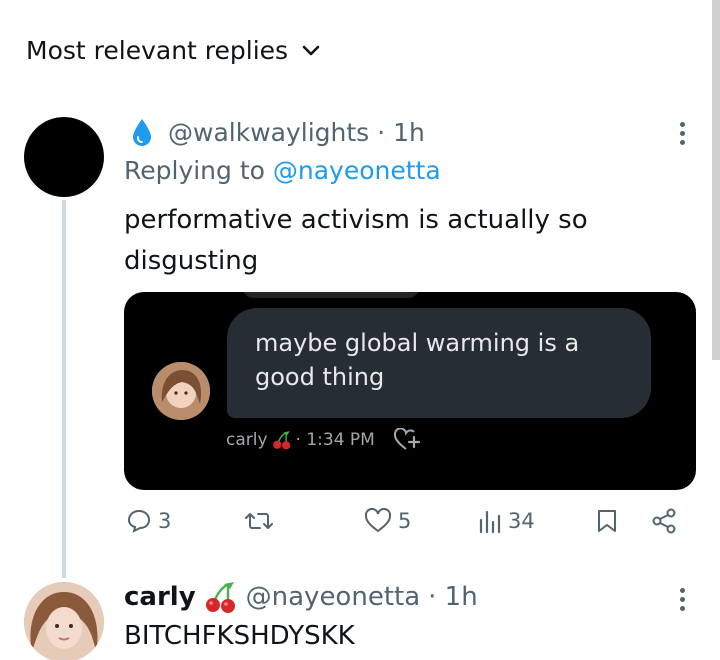 The width and height of the screenshot is (720, 660). Describe the element at coordinates (142, 132) in the screenshot. I see `droplet-icon` at that location.